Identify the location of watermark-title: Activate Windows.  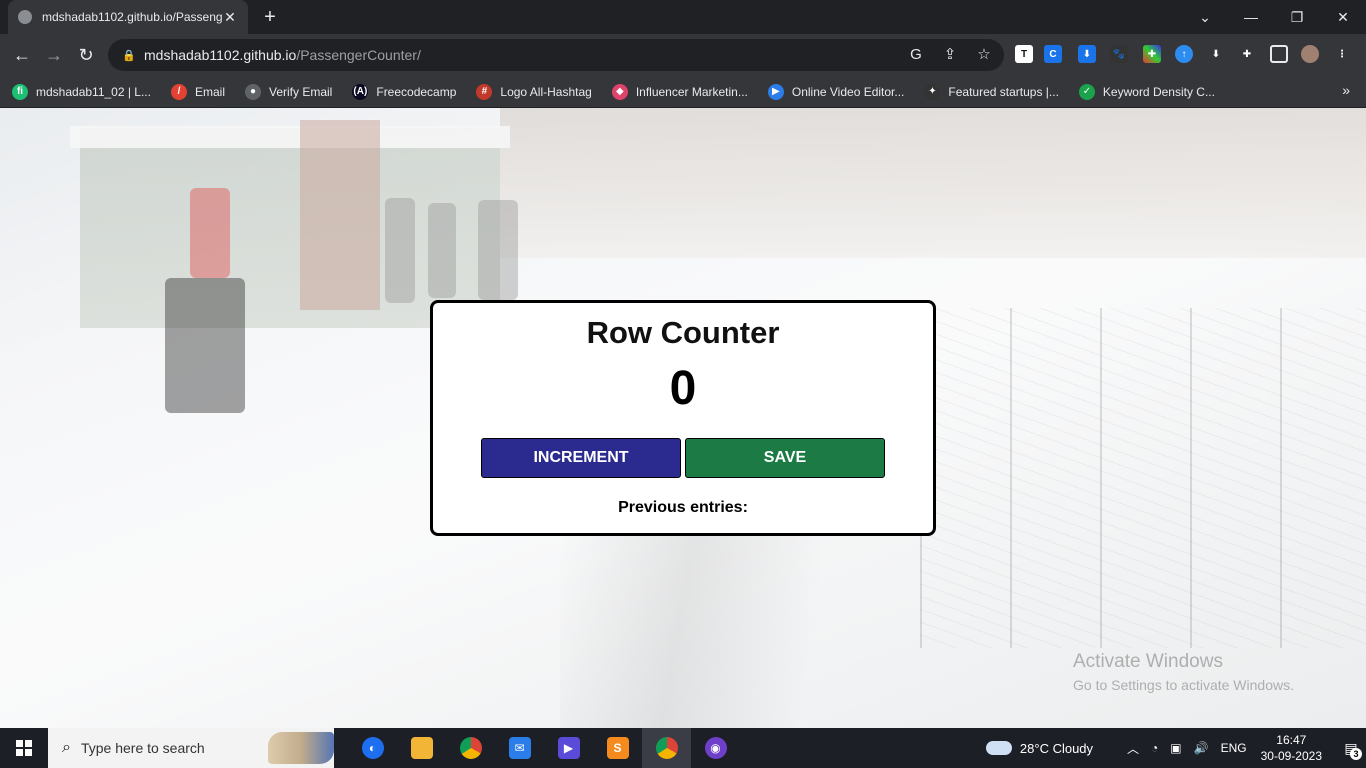
(1148, 661).